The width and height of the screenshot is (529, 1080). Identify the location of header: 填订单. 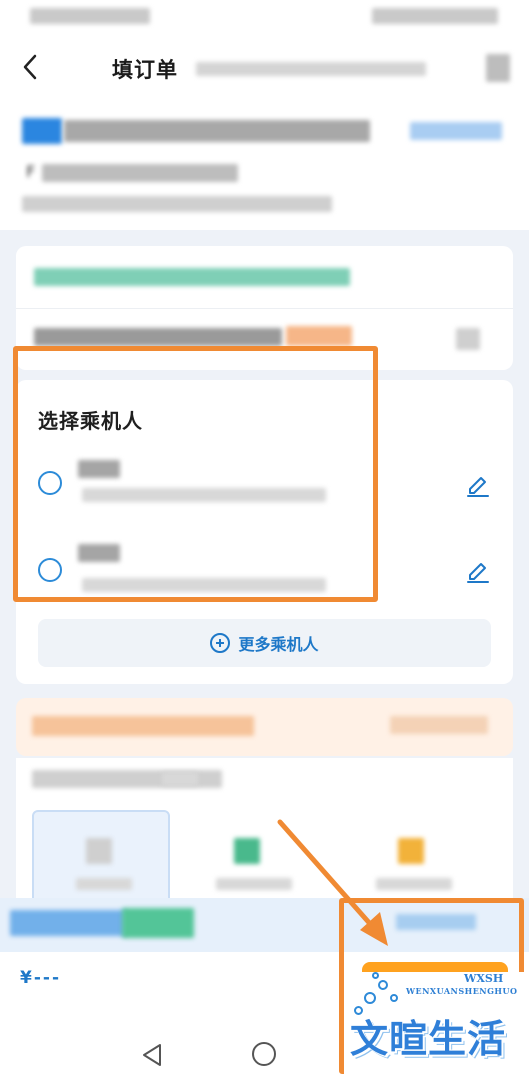
(264, 70).